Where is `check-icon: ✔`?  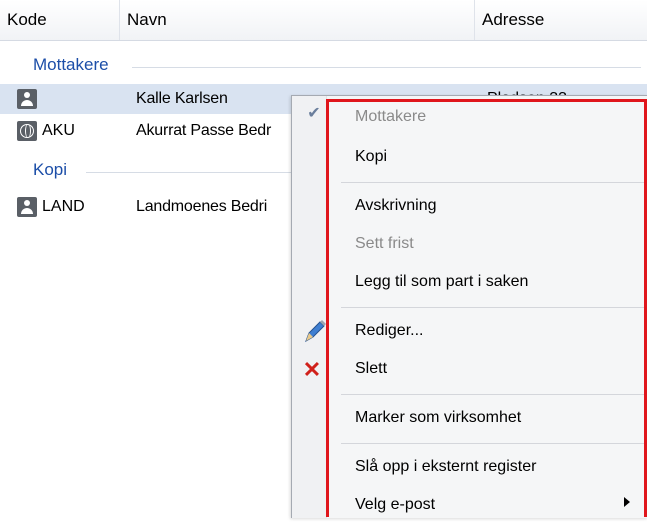
check-icon: ✔ is located at coordinates (314, 113).